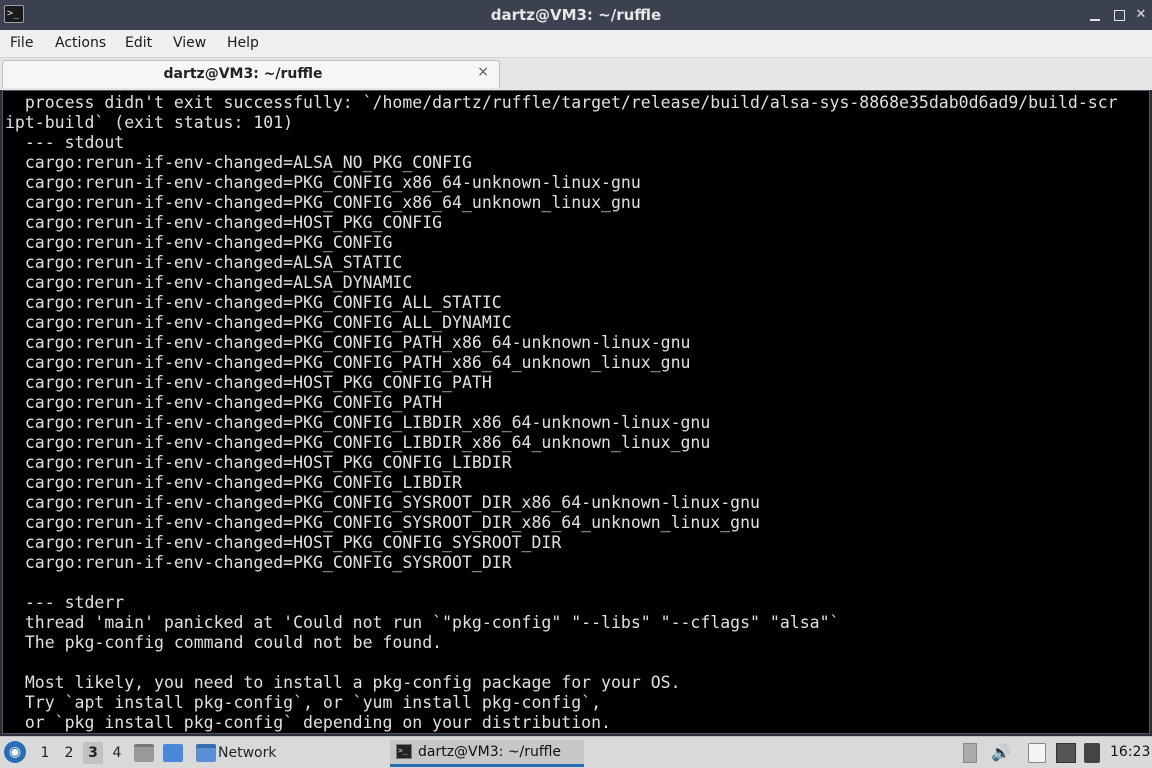 The width and height of the screenshot is (1152, 768). What do you see at coordinates (80, 43) in the screenshot?
I see `menu-actions: Actions` at bounding box center [80, 43].